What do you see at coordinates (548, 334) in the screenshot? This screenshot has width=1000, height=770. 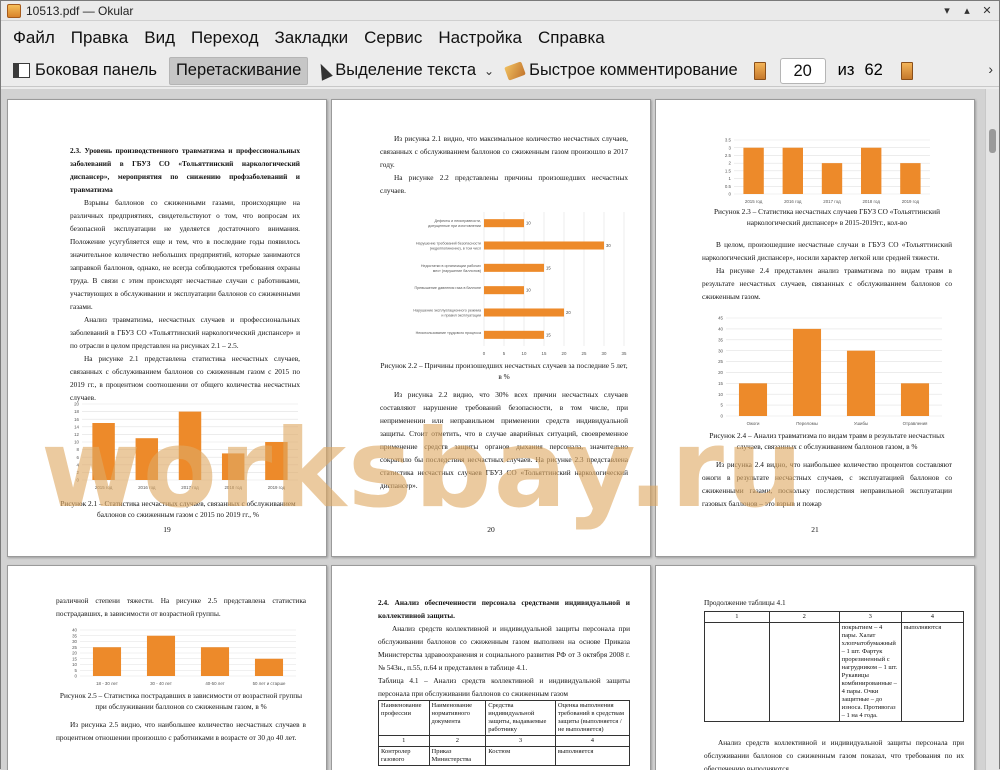 I see `data-label: 15` at bounding box center [548, 334].